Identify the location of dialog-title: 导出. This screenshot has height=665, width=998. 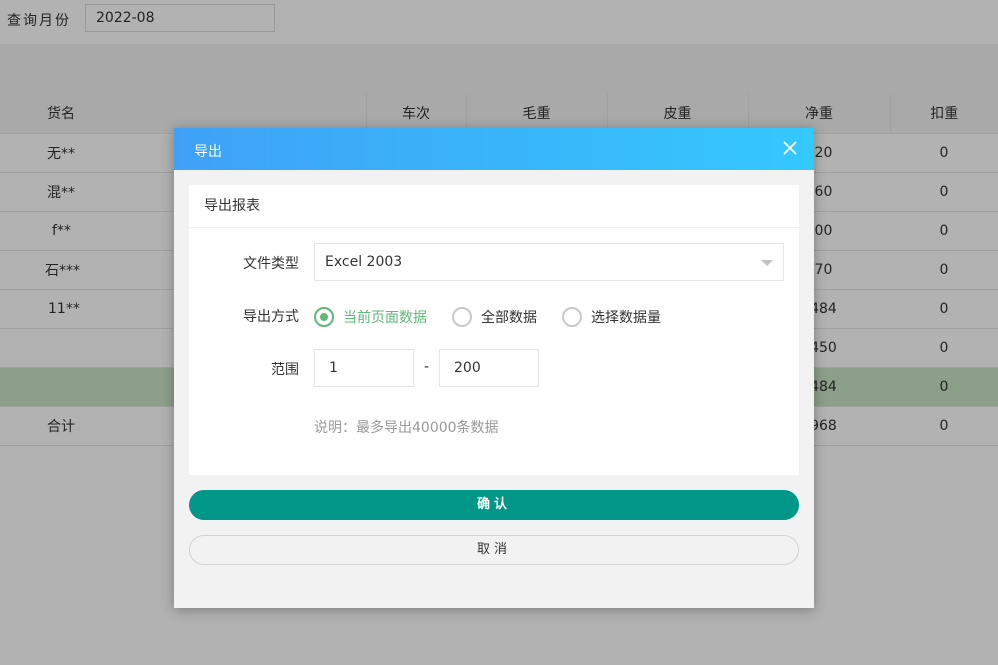
(208, 152).